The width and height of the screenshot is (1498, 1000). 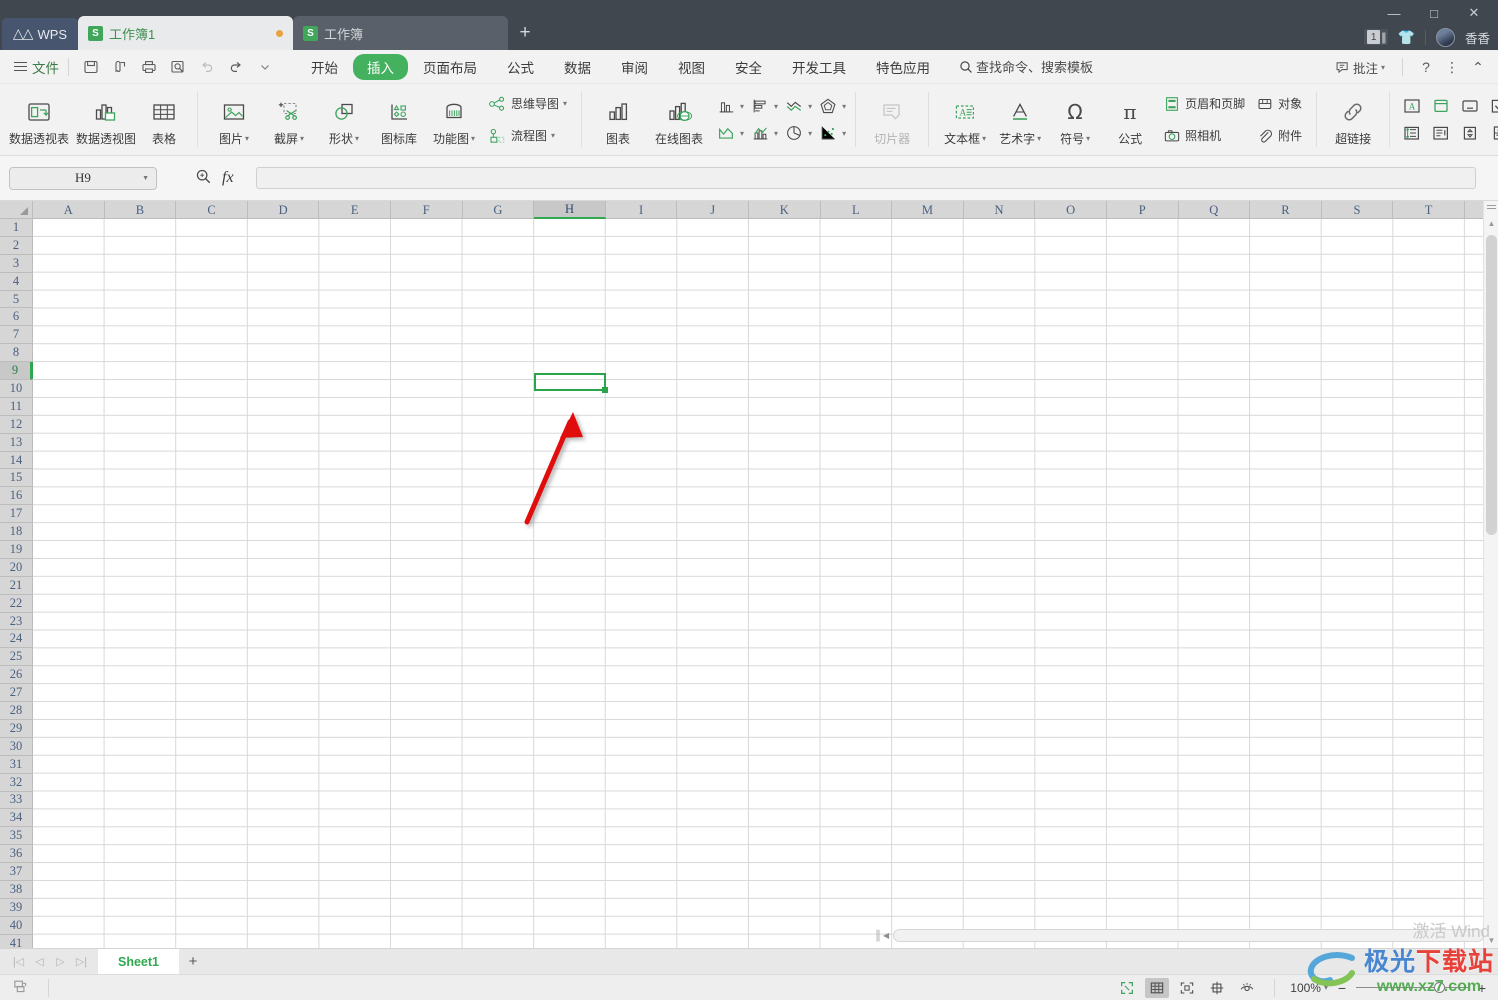 I want to click on column-header-N: N, so click(x=1000, y=210).